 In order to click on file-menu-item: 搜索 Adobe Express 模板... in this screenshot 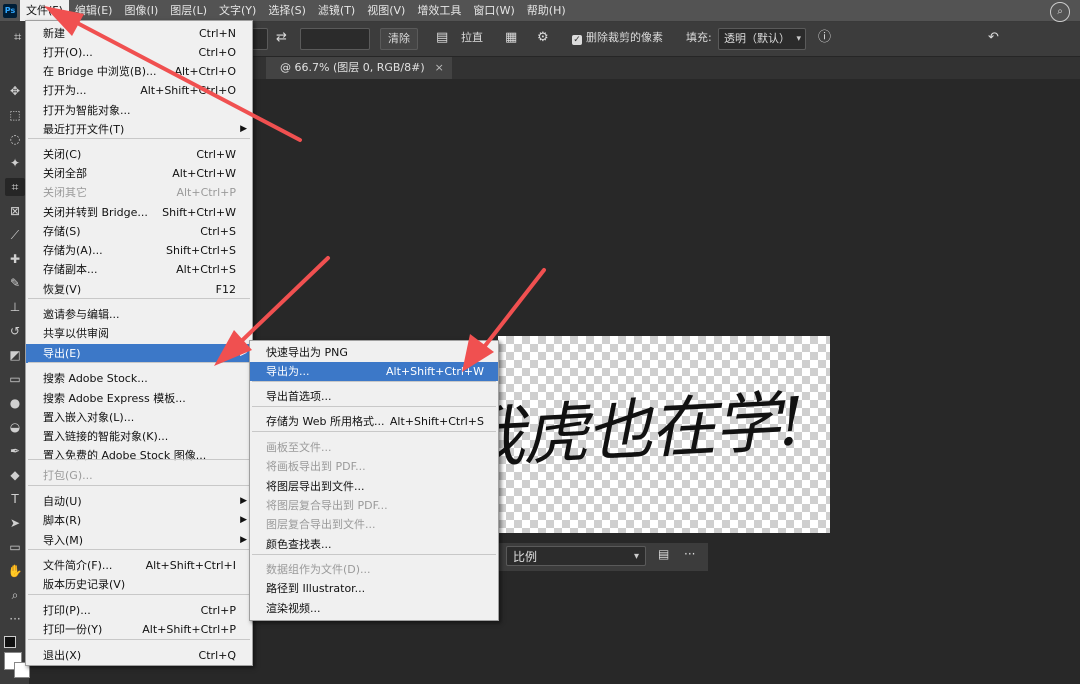, I will do `click(139, 398)`.